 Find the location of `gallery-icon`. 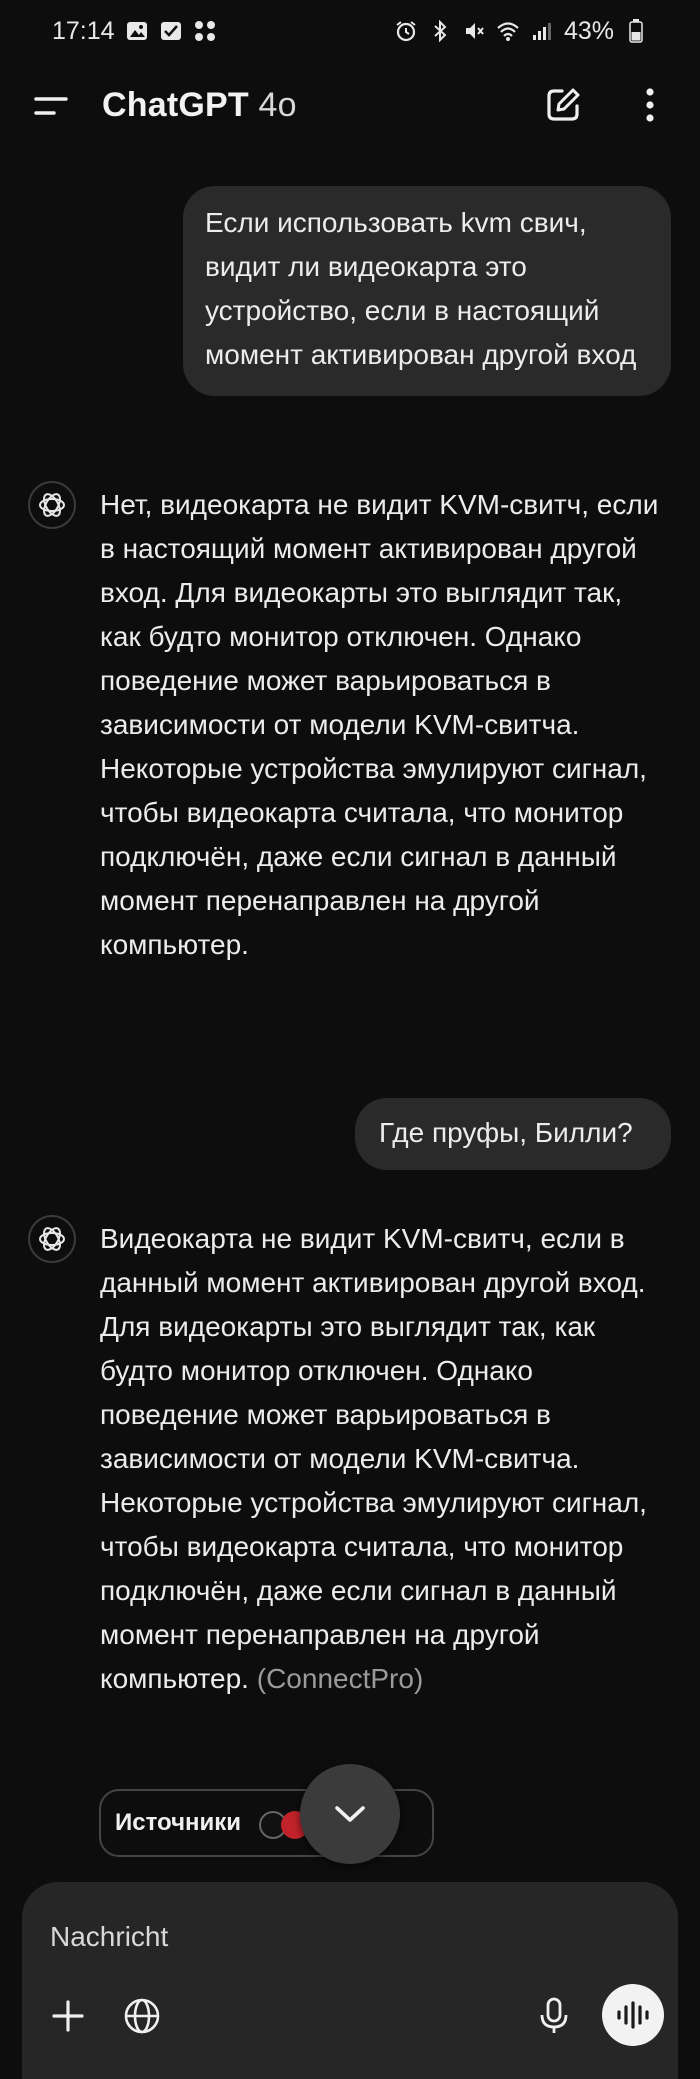

gallery-icon is located at coordinates (137, 31).